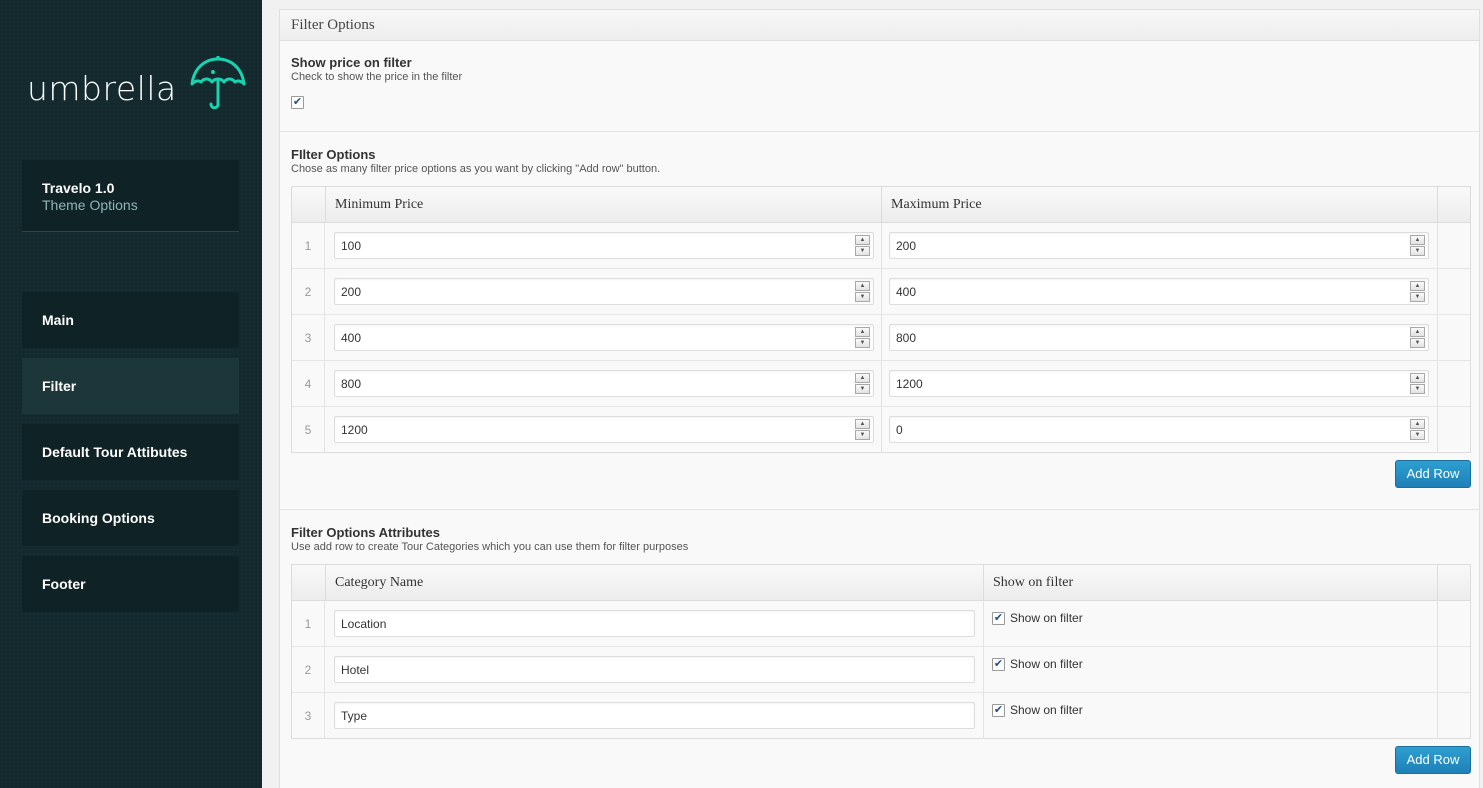 This screenshot has height=788, width=1483. I want to click on show-price-desc: Check to show the price in the filter, so click(377, 77).